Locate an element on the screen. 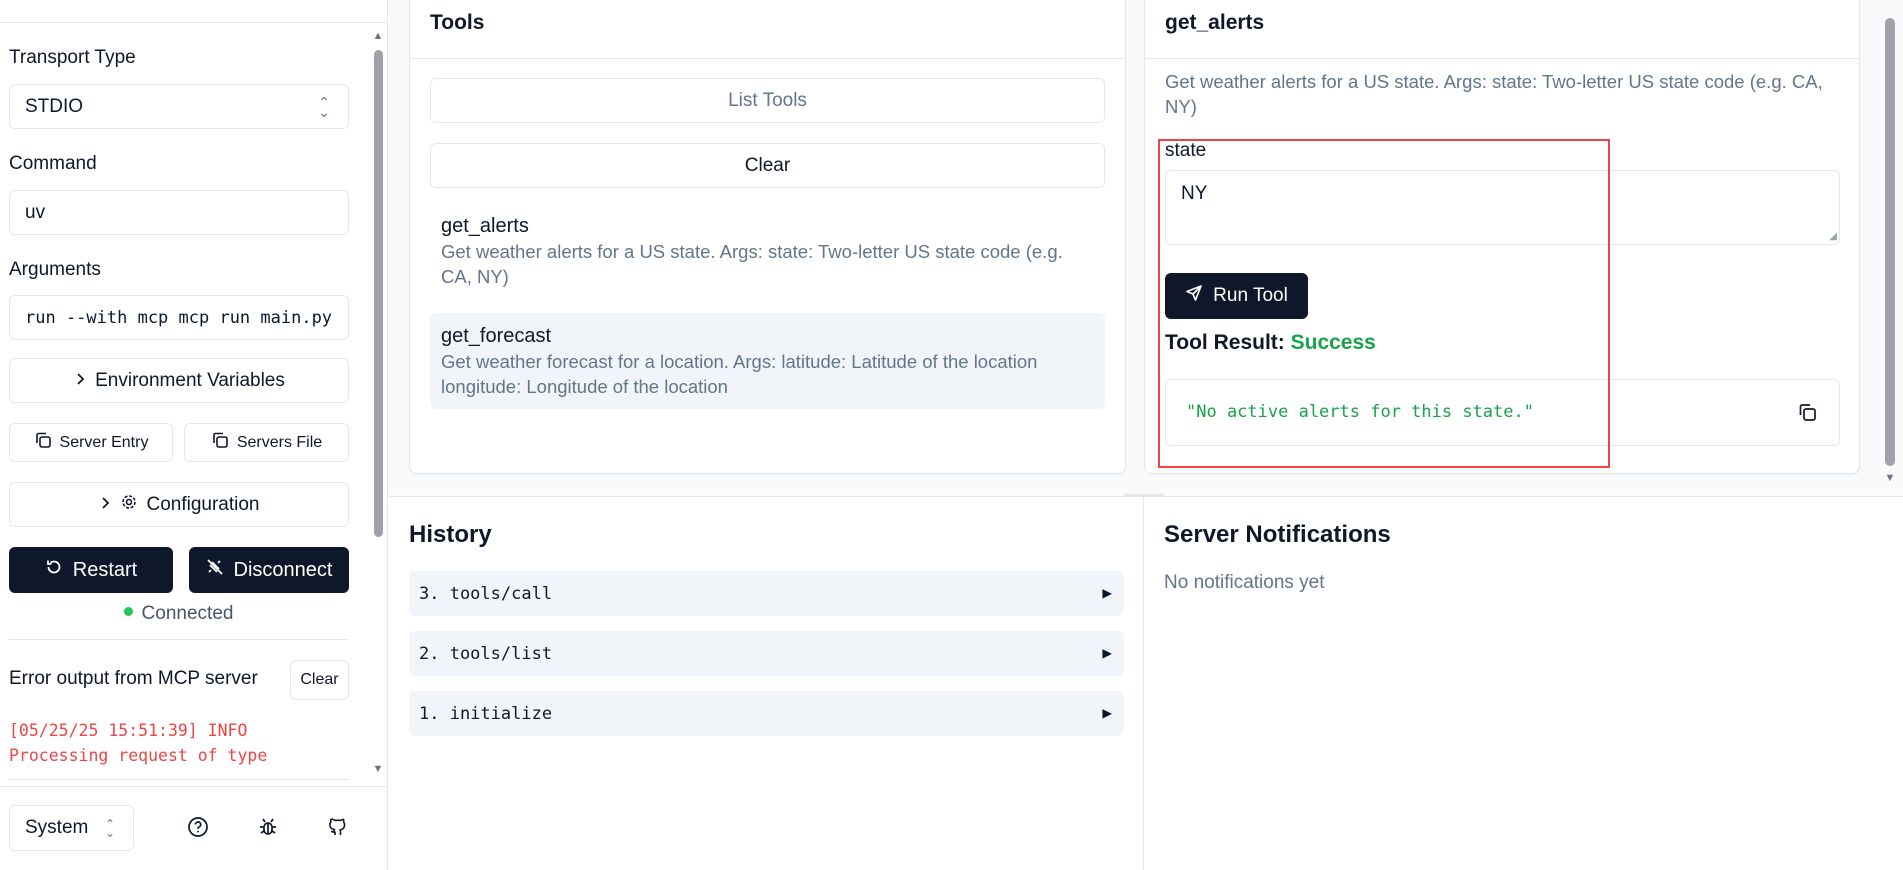 The width and height of the screenshot is (1903, 870). tool-result-heading: Tool Result: Success is located at coordinates (1270, 343).